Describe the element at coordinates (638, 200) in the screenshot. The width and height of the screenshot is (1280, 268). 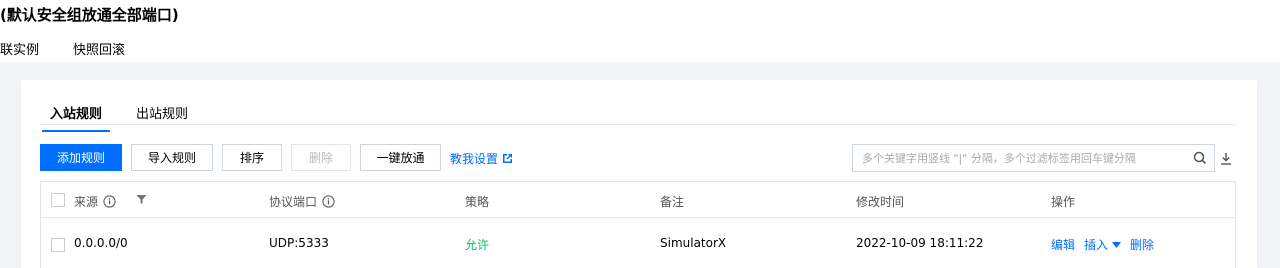
I see `table-header: 来源 协议端口 策略 备注 修改时间 操作` at that location.